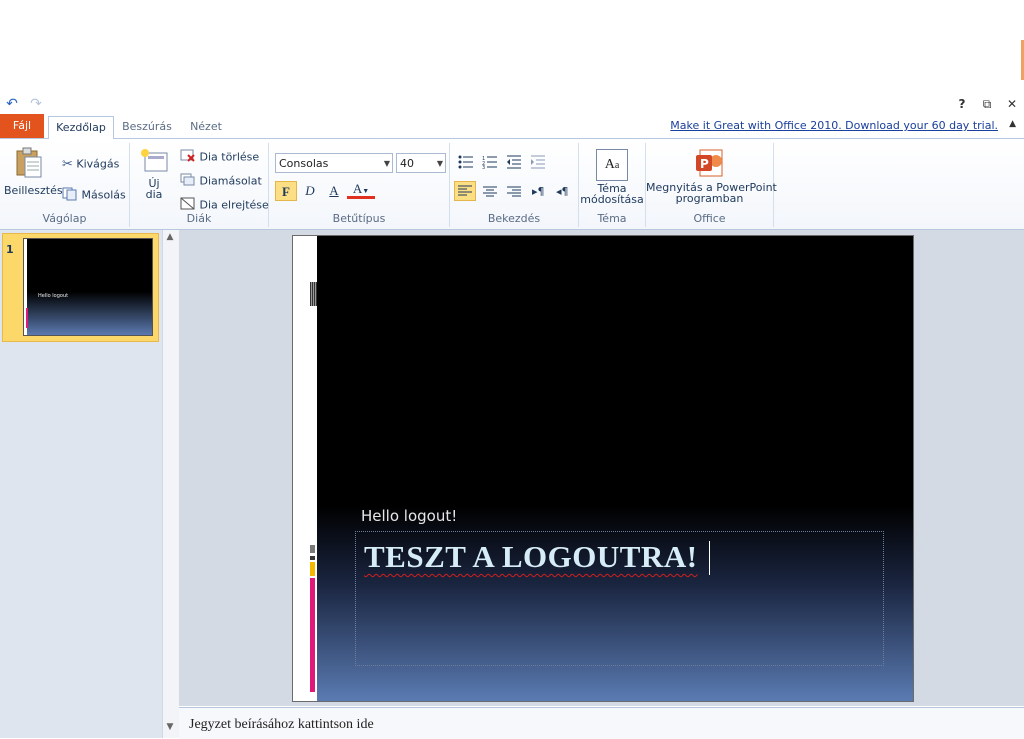 The width and height of the screenshot is (1024, 739). What do you see at coordinates (147, 127) in the screenshot?
I see `tab-insert: Beszúrás` at bounding box center [147, 127].